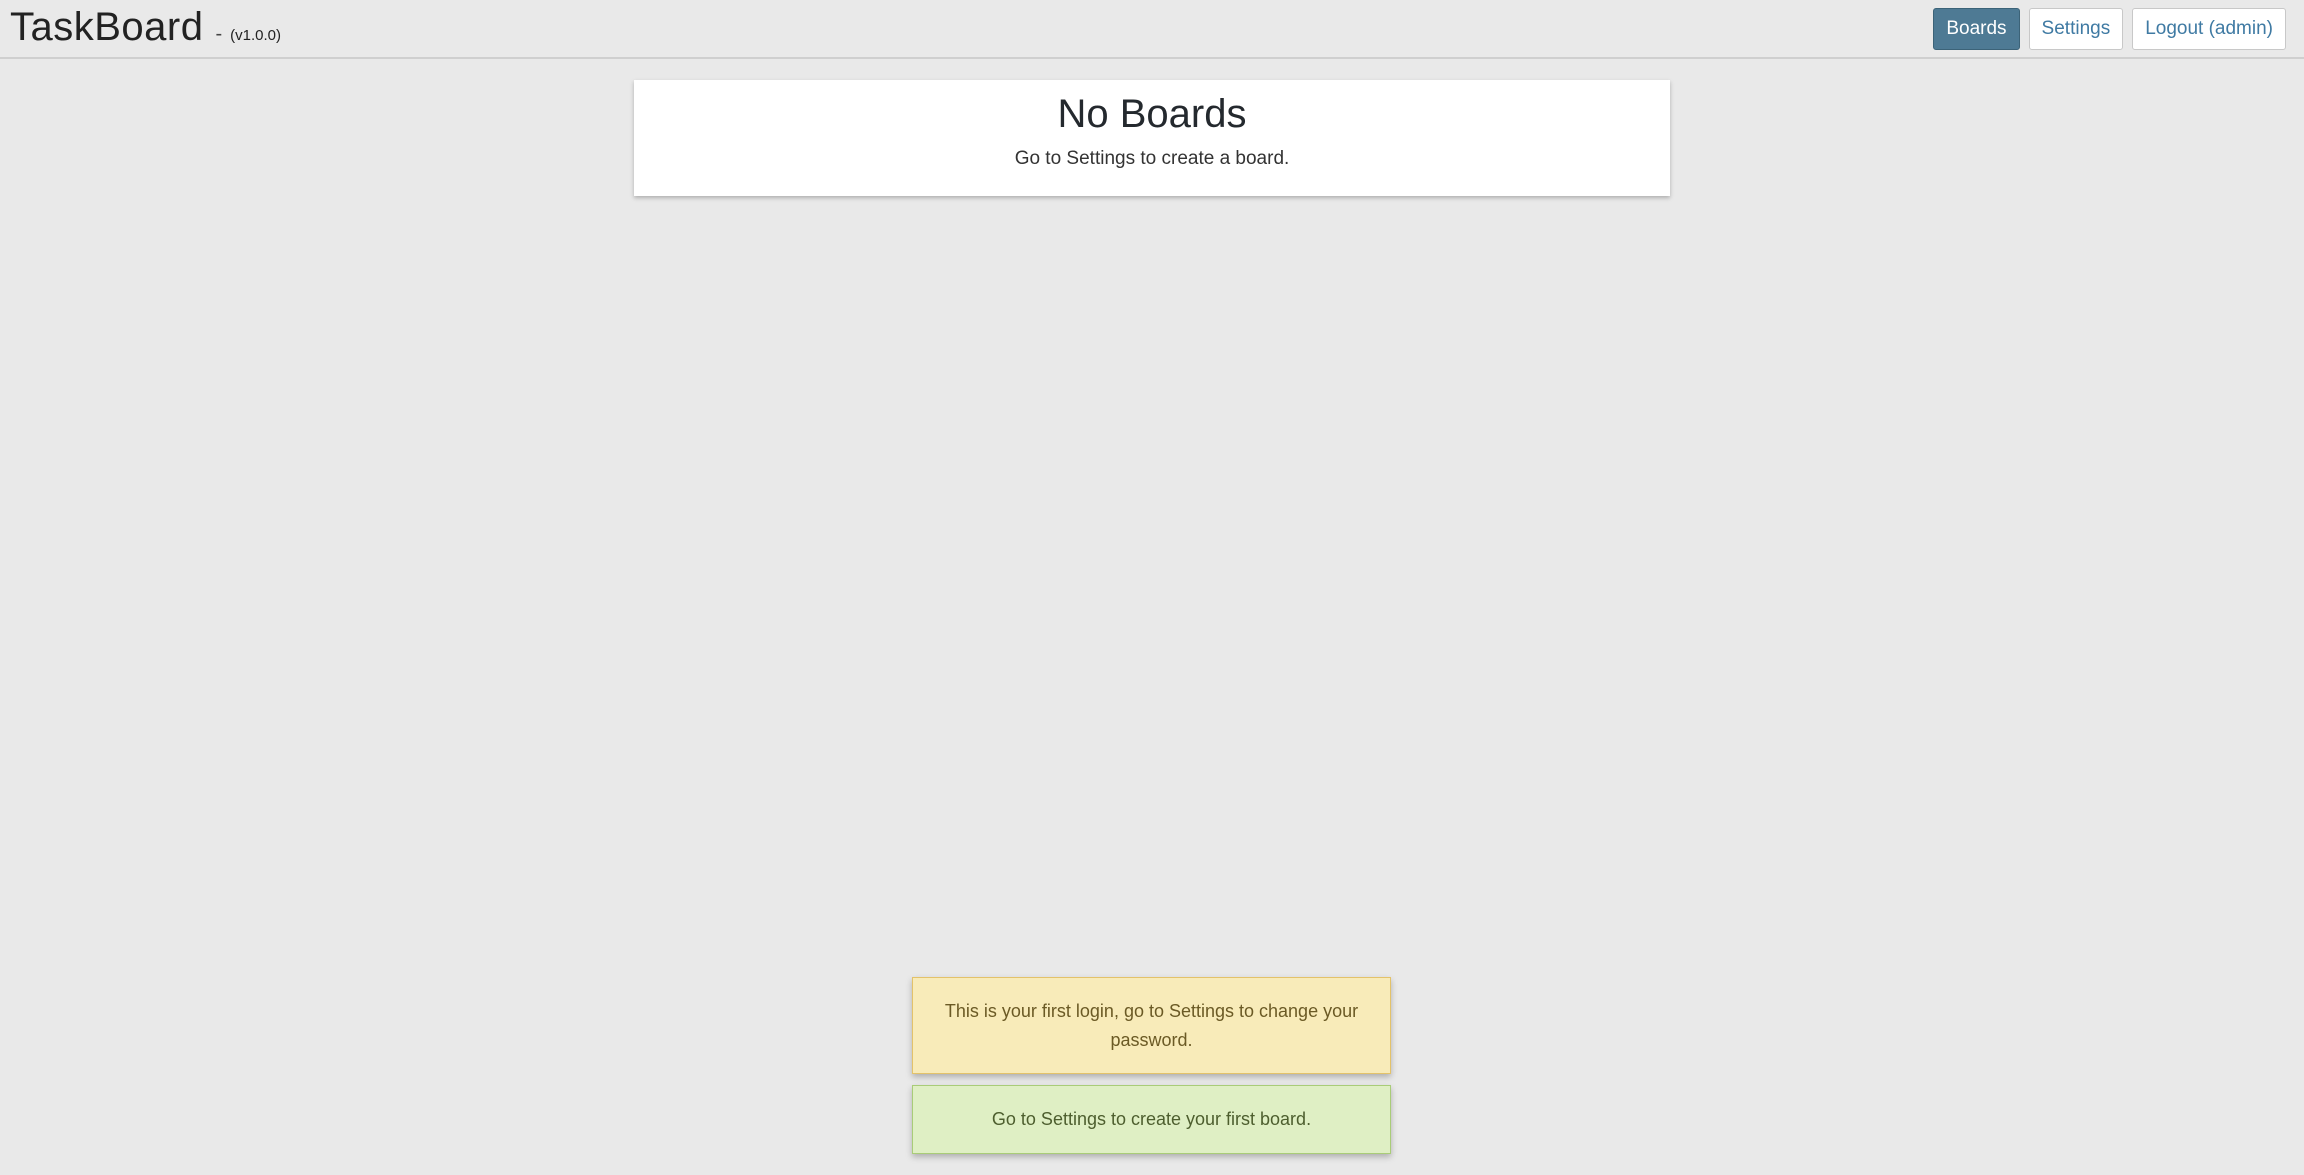  What do you see at coordinates (2076, 29) in the screenshot?
I see `nav-settings-button: Settings` at bounding box center [2076, 29].